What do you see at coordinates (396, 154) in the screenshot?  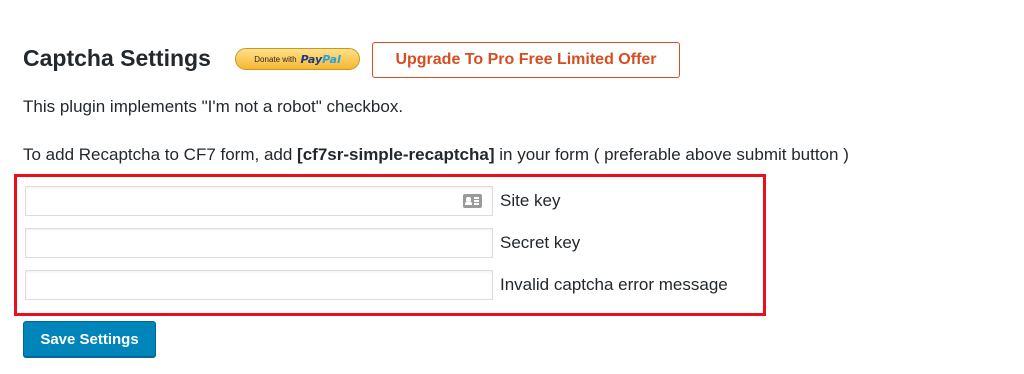 I see `shortcode-text: [cf7sr-simple-recaptcha]` at bounding box center [396, 154].